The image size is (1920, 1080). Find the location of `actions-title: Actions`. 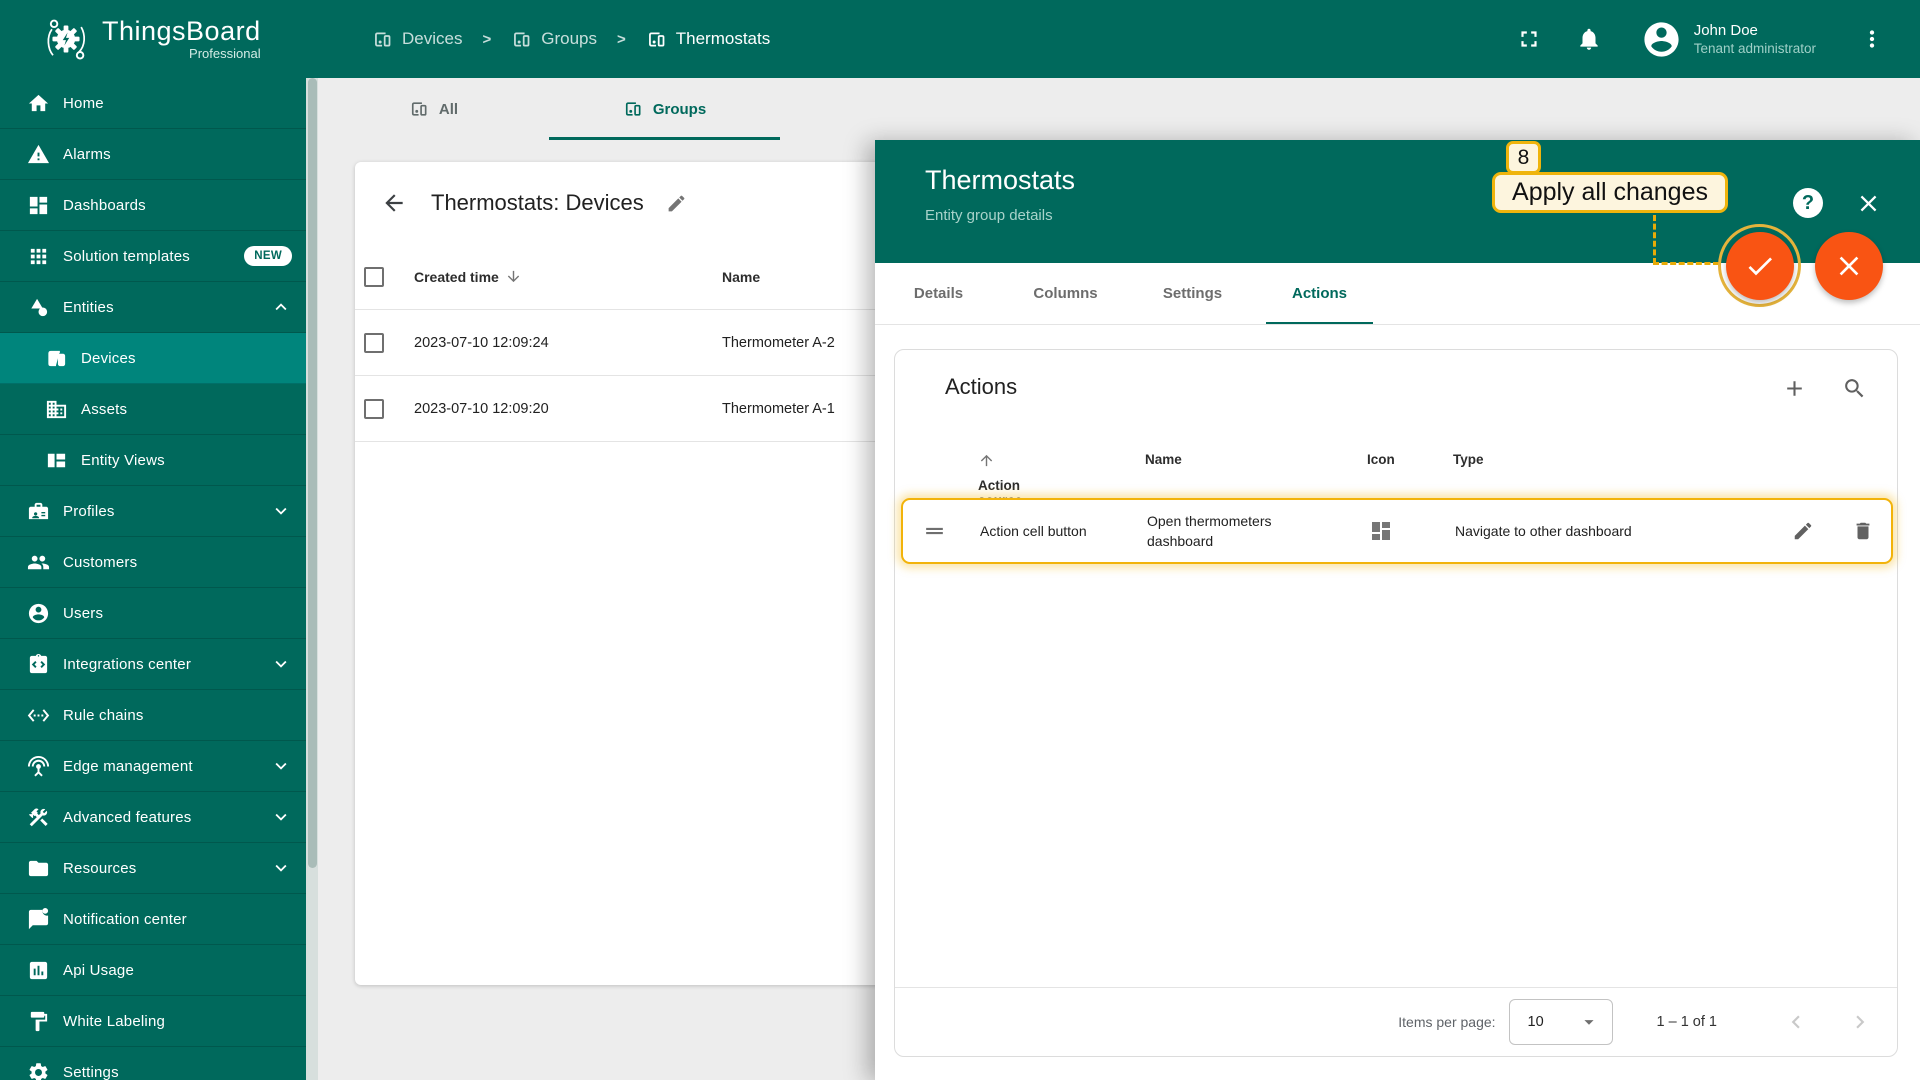

actions-title: Actions is located at coordinates (981, 386).